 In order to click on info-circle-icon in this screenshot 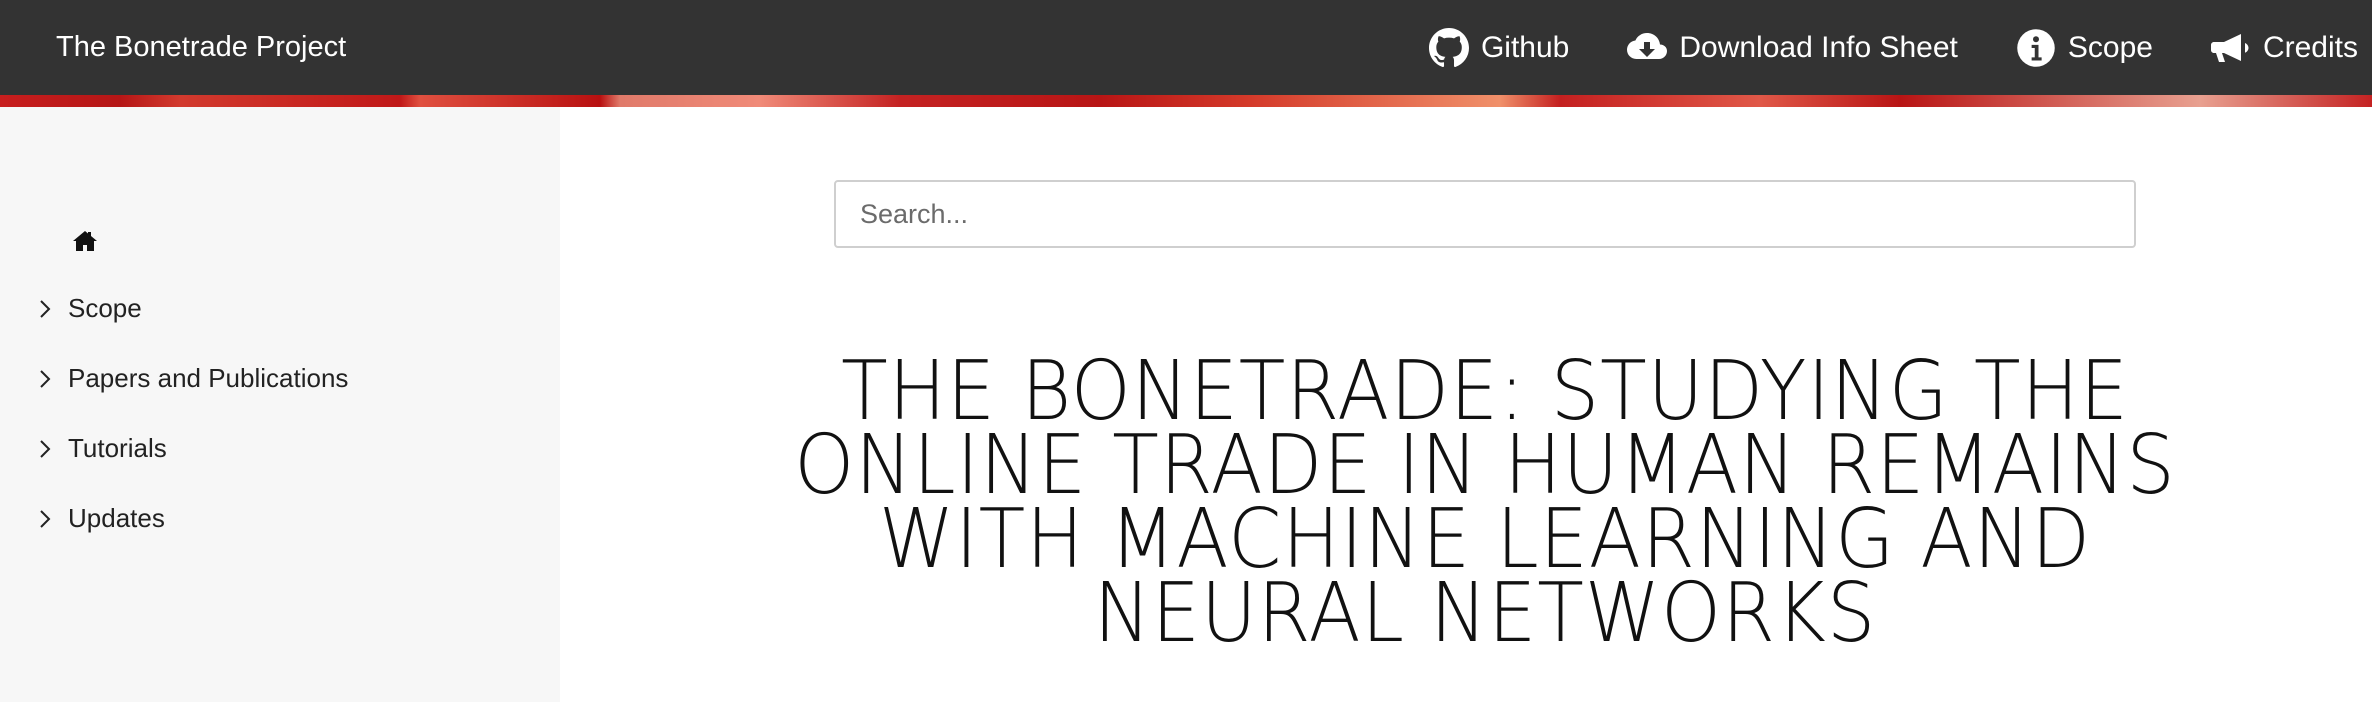, I will do `click(2036, 47)`.